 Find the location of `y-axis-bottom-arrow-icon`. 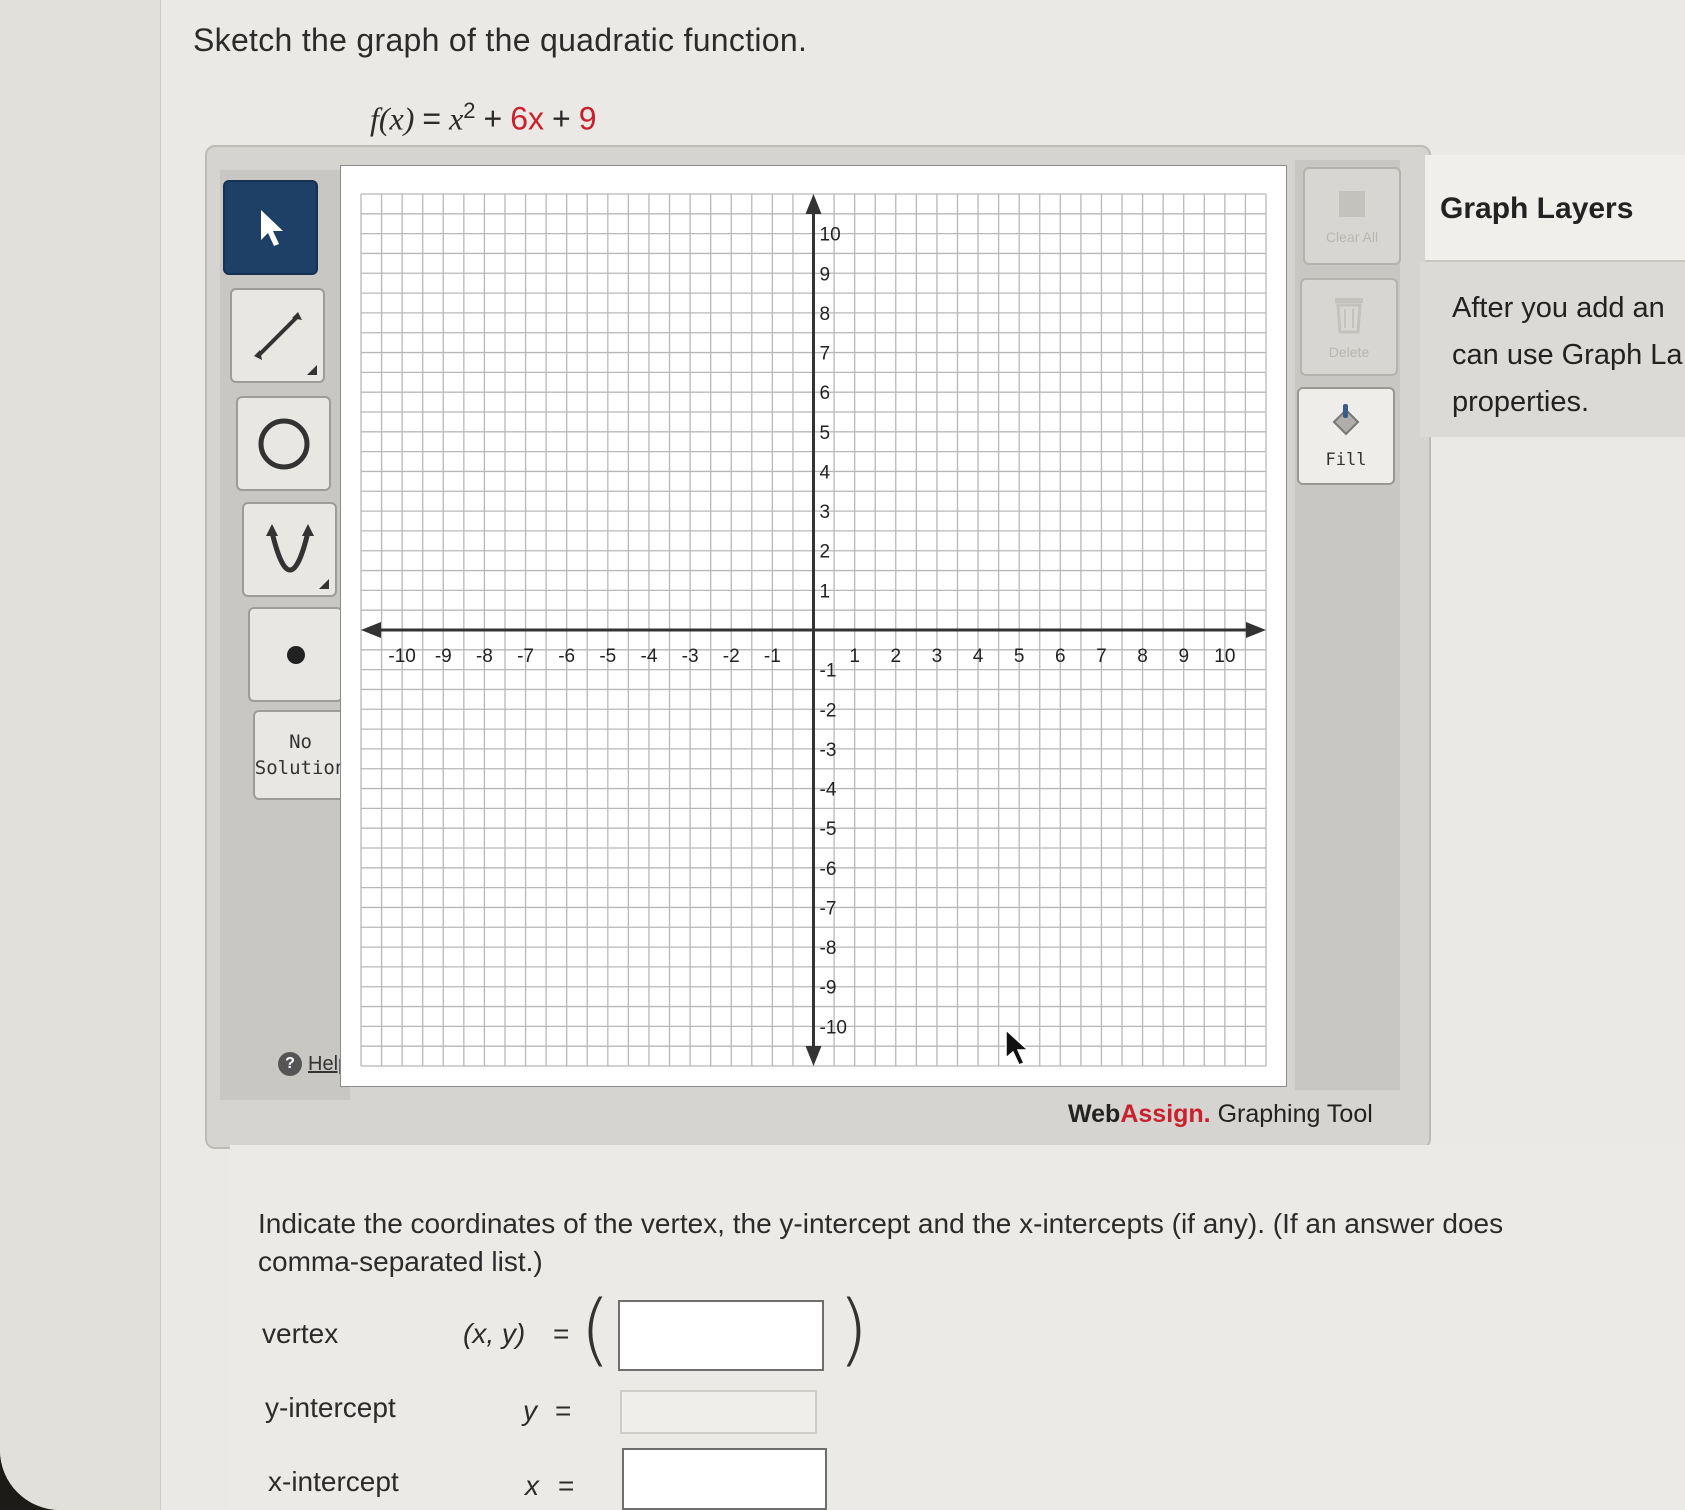

y-axis-bottom-arrow-icon is located at coordinates (813, 1056).